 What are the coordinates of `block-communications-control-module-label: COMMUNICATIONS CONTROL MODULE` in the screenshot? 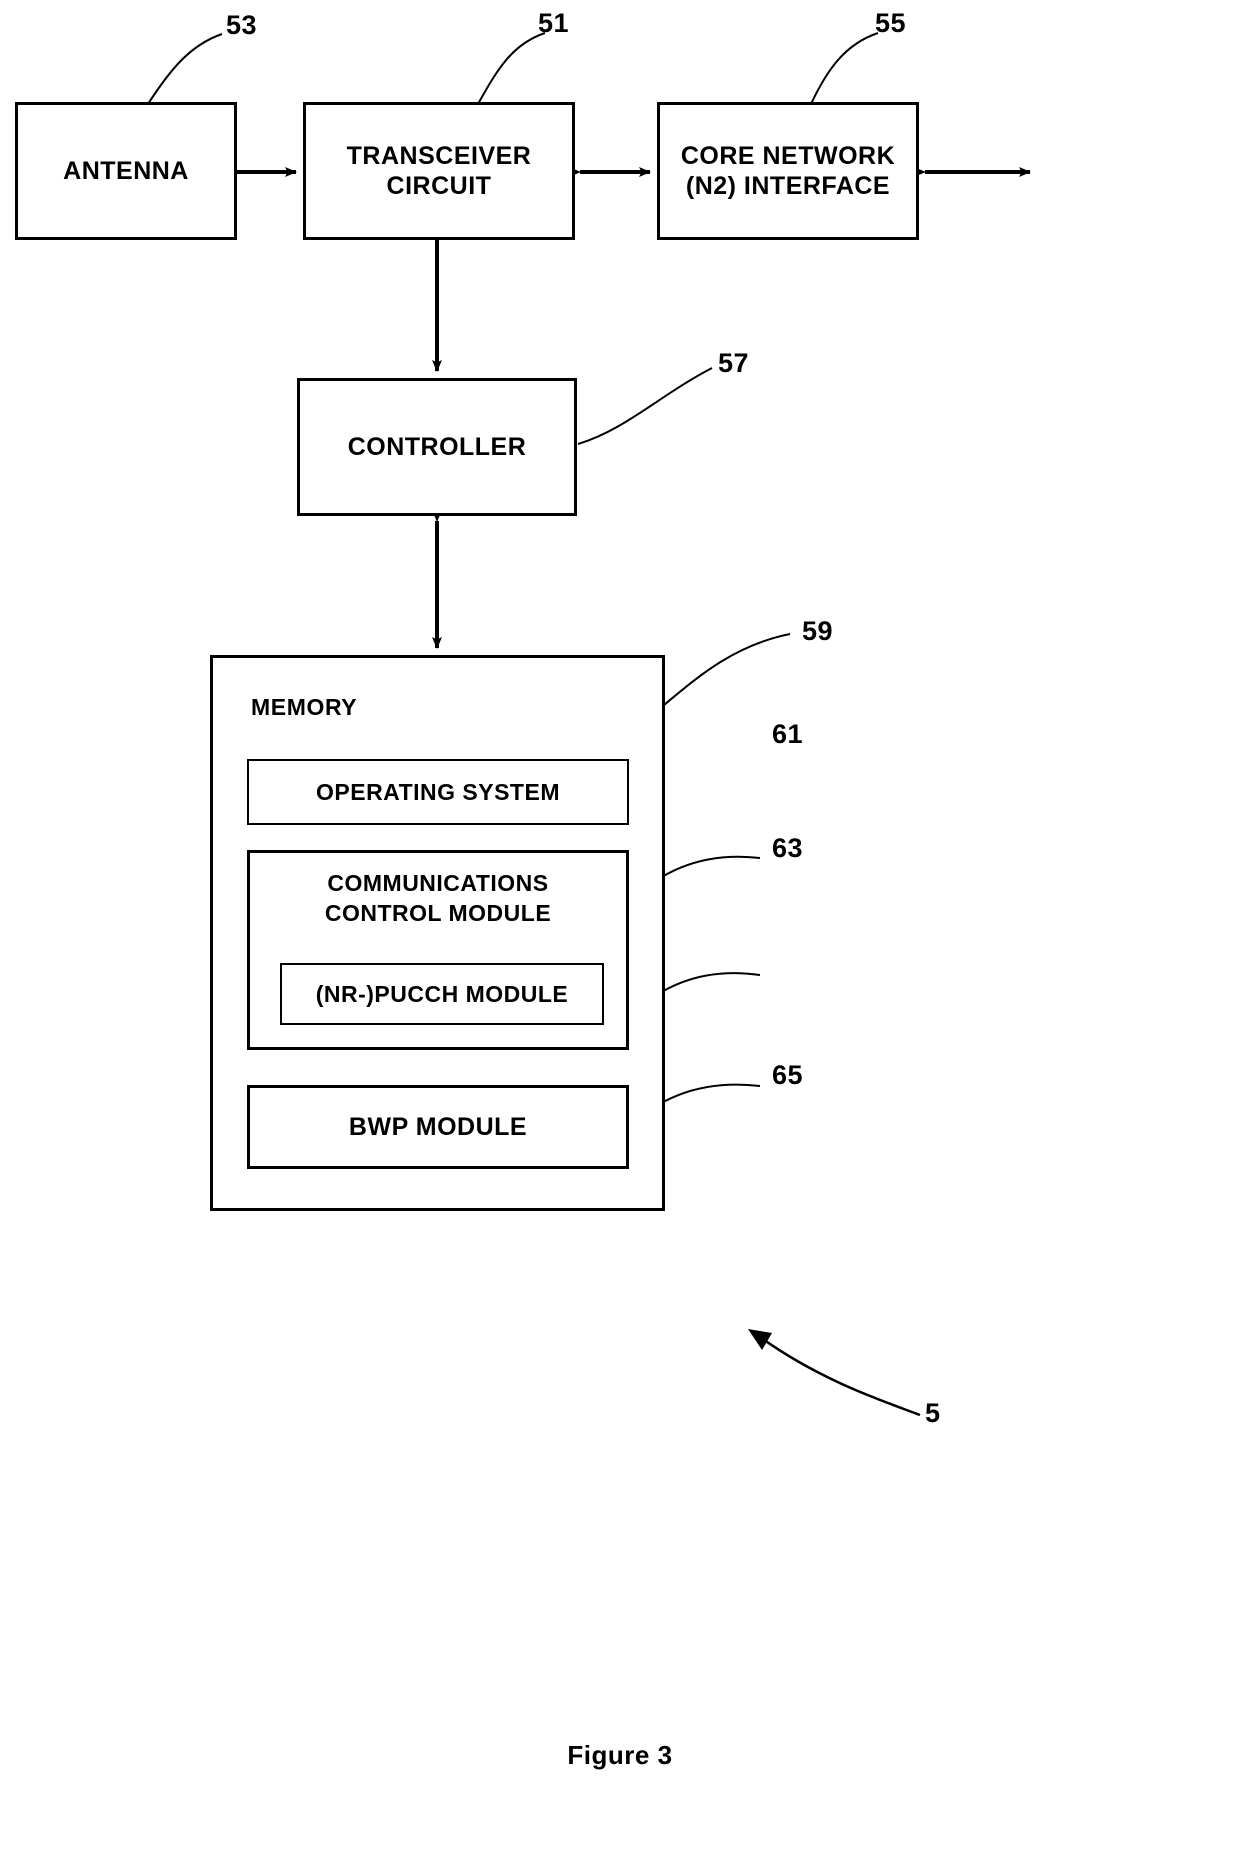 It's located at (438, 899).